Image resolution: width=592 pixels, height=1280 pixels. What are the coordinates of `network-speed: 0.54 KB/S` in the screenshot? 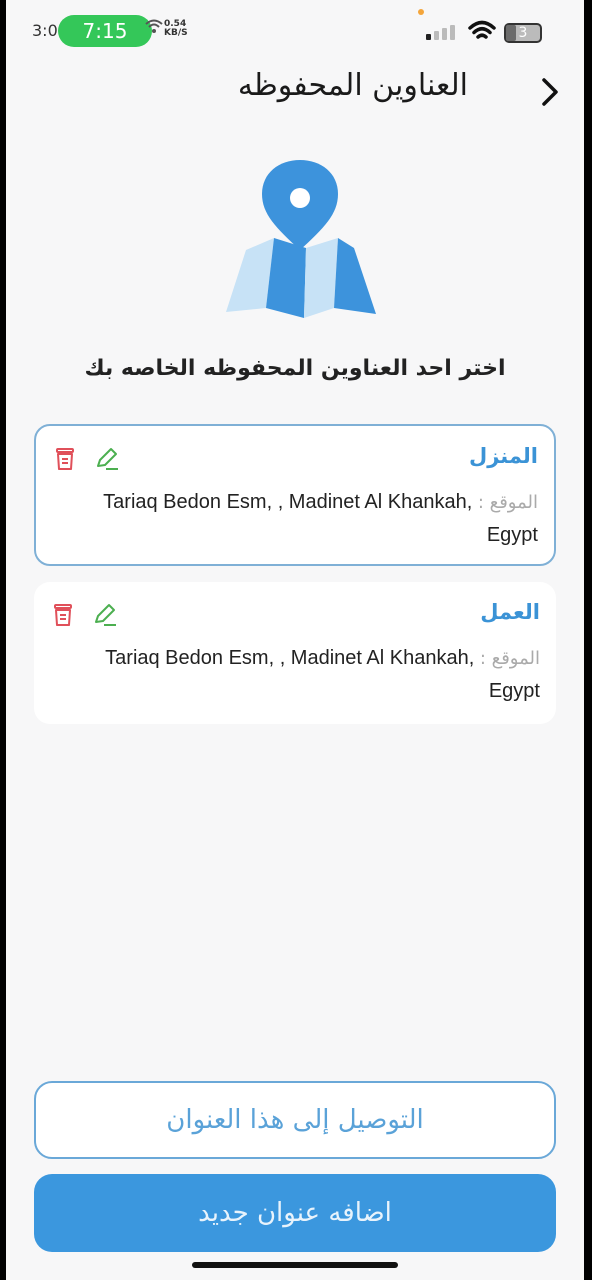 It's located at (176, 29).